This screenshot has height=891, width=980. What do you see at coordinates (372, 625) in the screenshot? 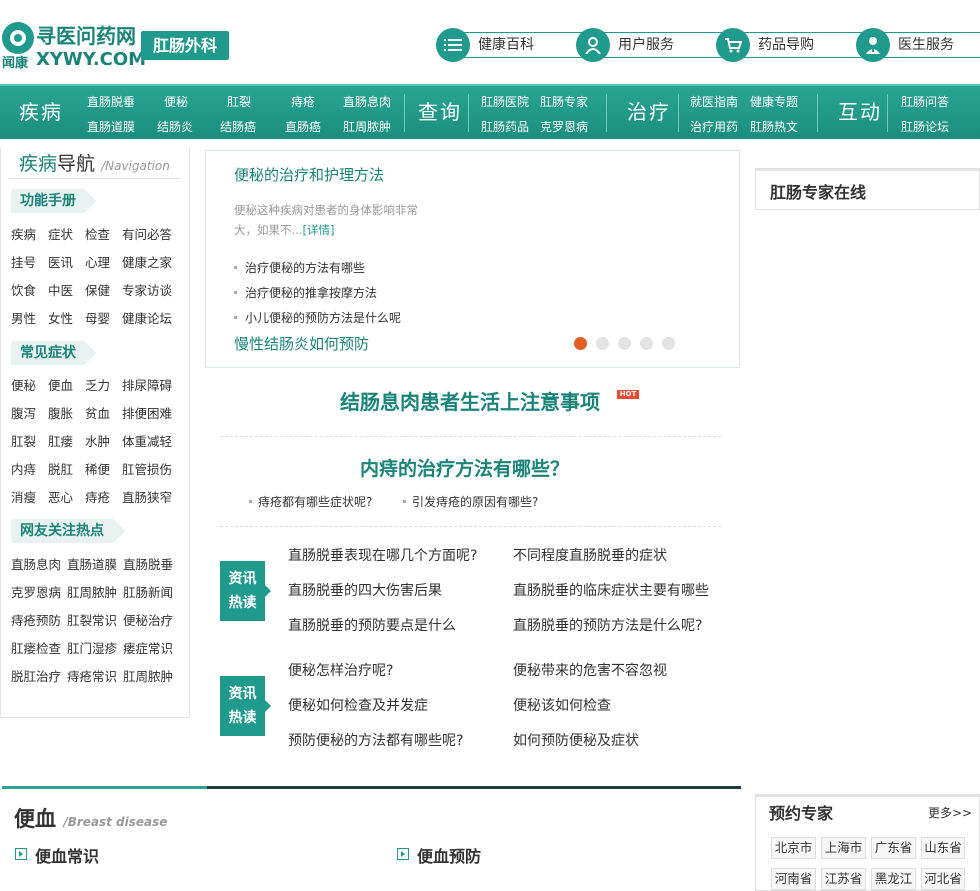
I see `news-link: 直肠脱垂的预防要点是什么` at bounding box center [372, 625].